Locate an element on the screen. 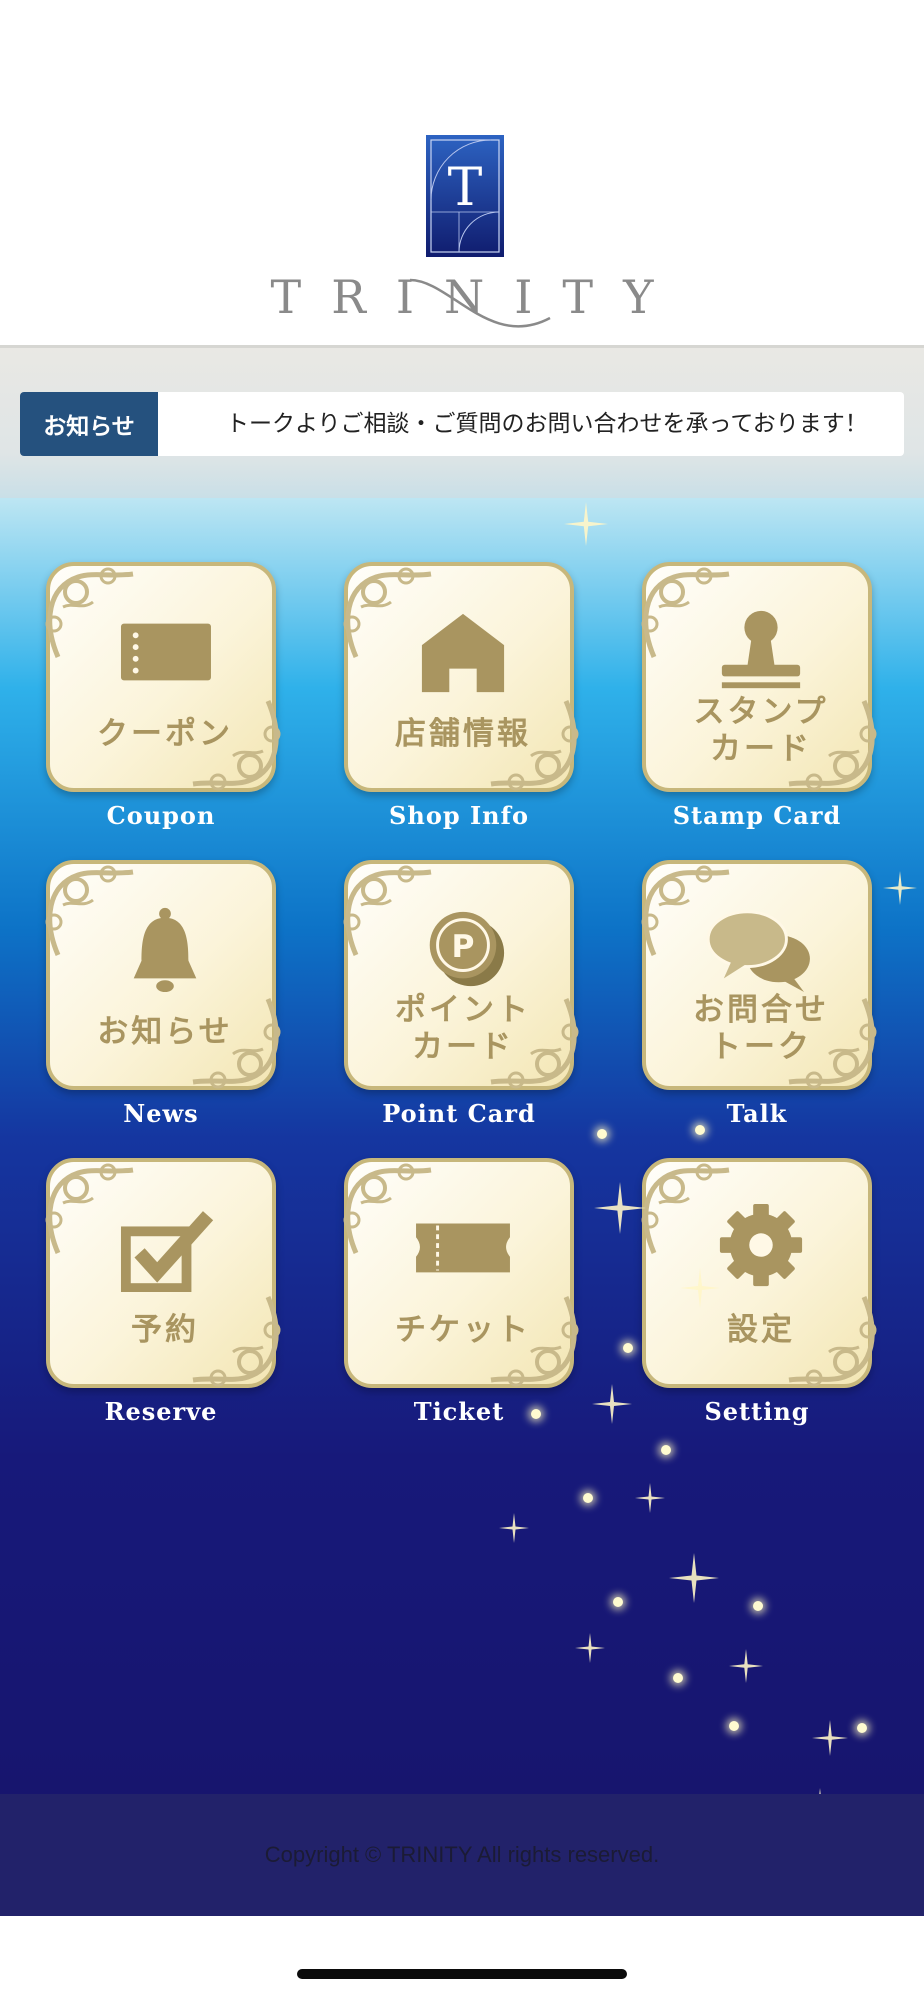  svg-text: P is located at coordinates (463, 947).